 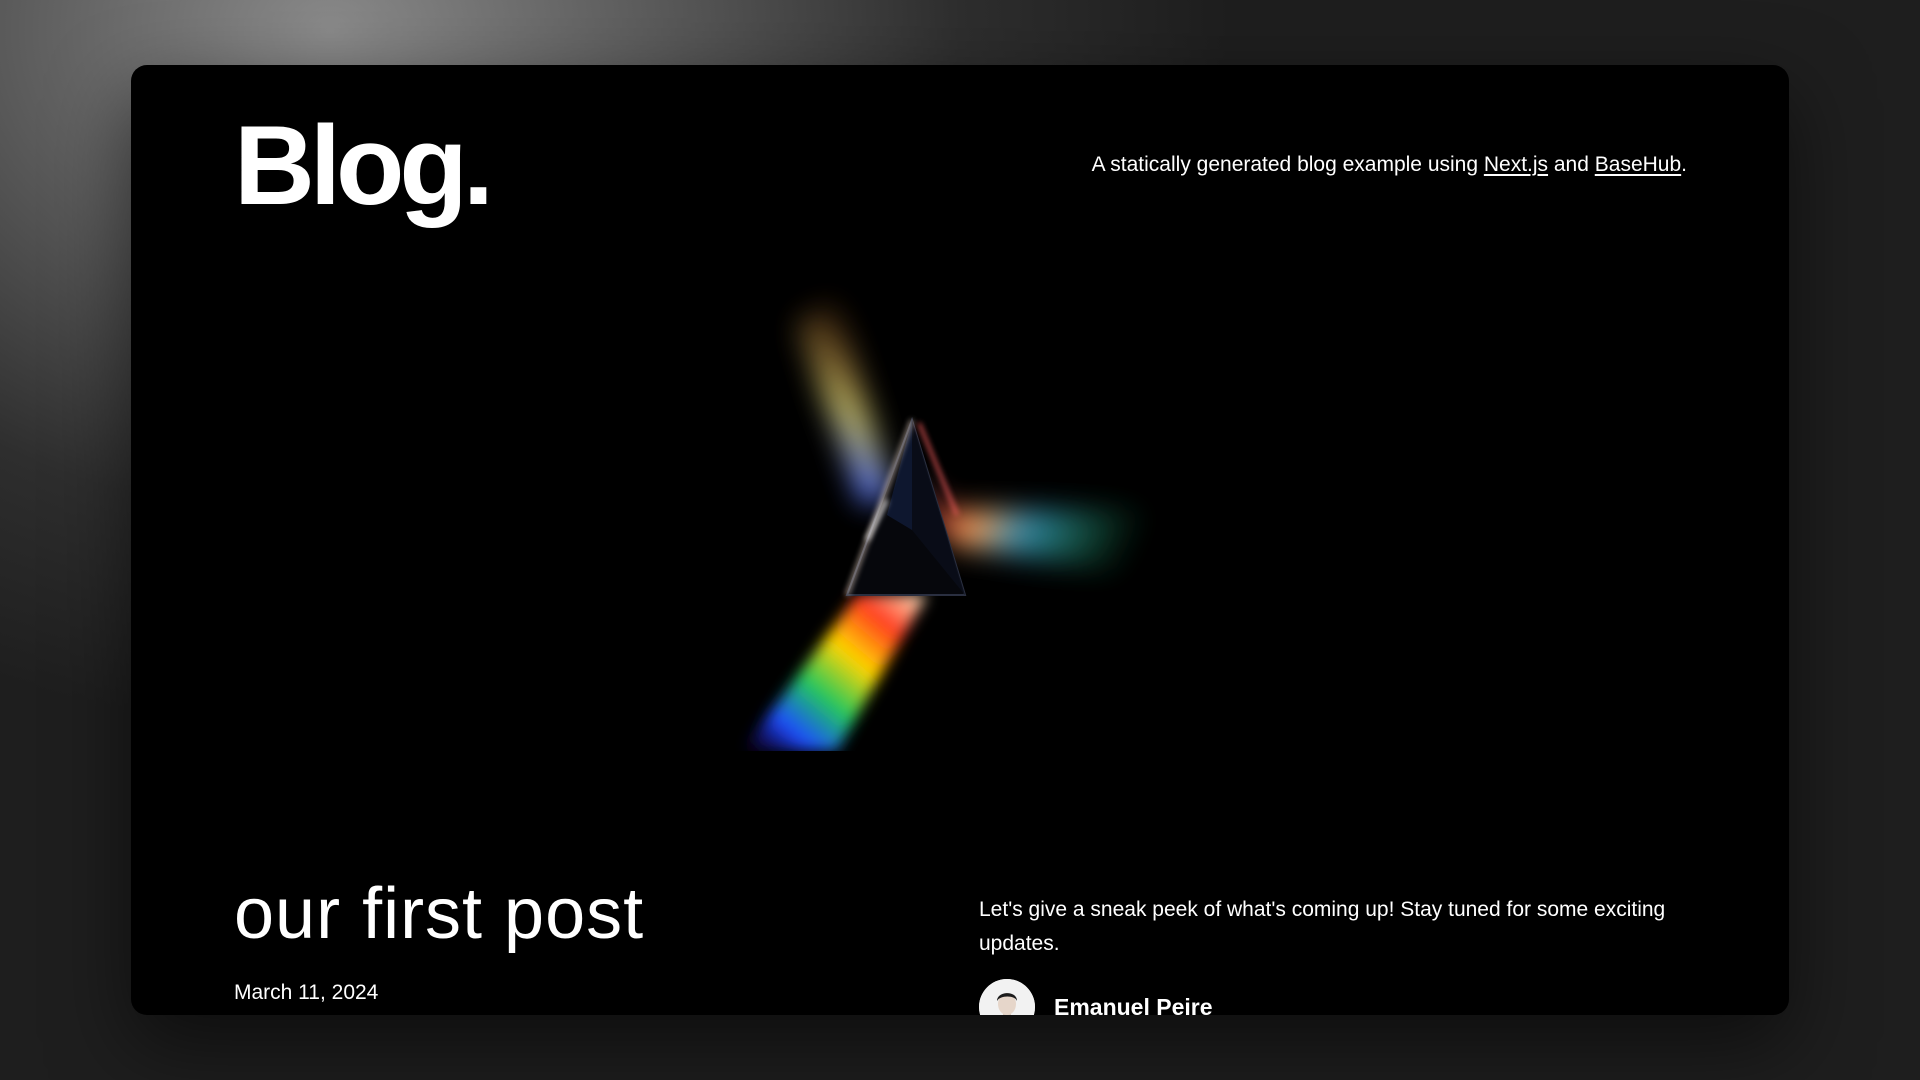 I want to click on avatar-icon, so click(x=1007, y=997).